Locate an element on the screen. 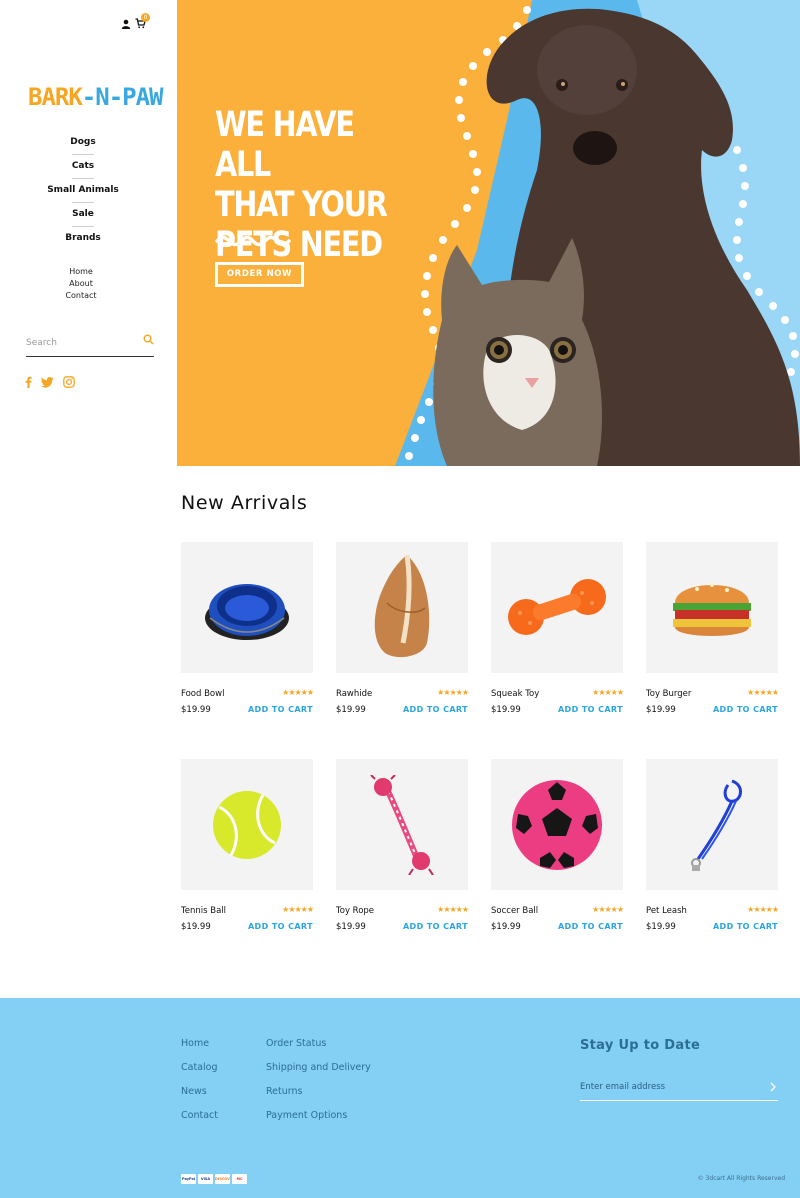 The height and width of the screenshot is (1198, 800). newsletter-form is located at coordinates (679, 1087).